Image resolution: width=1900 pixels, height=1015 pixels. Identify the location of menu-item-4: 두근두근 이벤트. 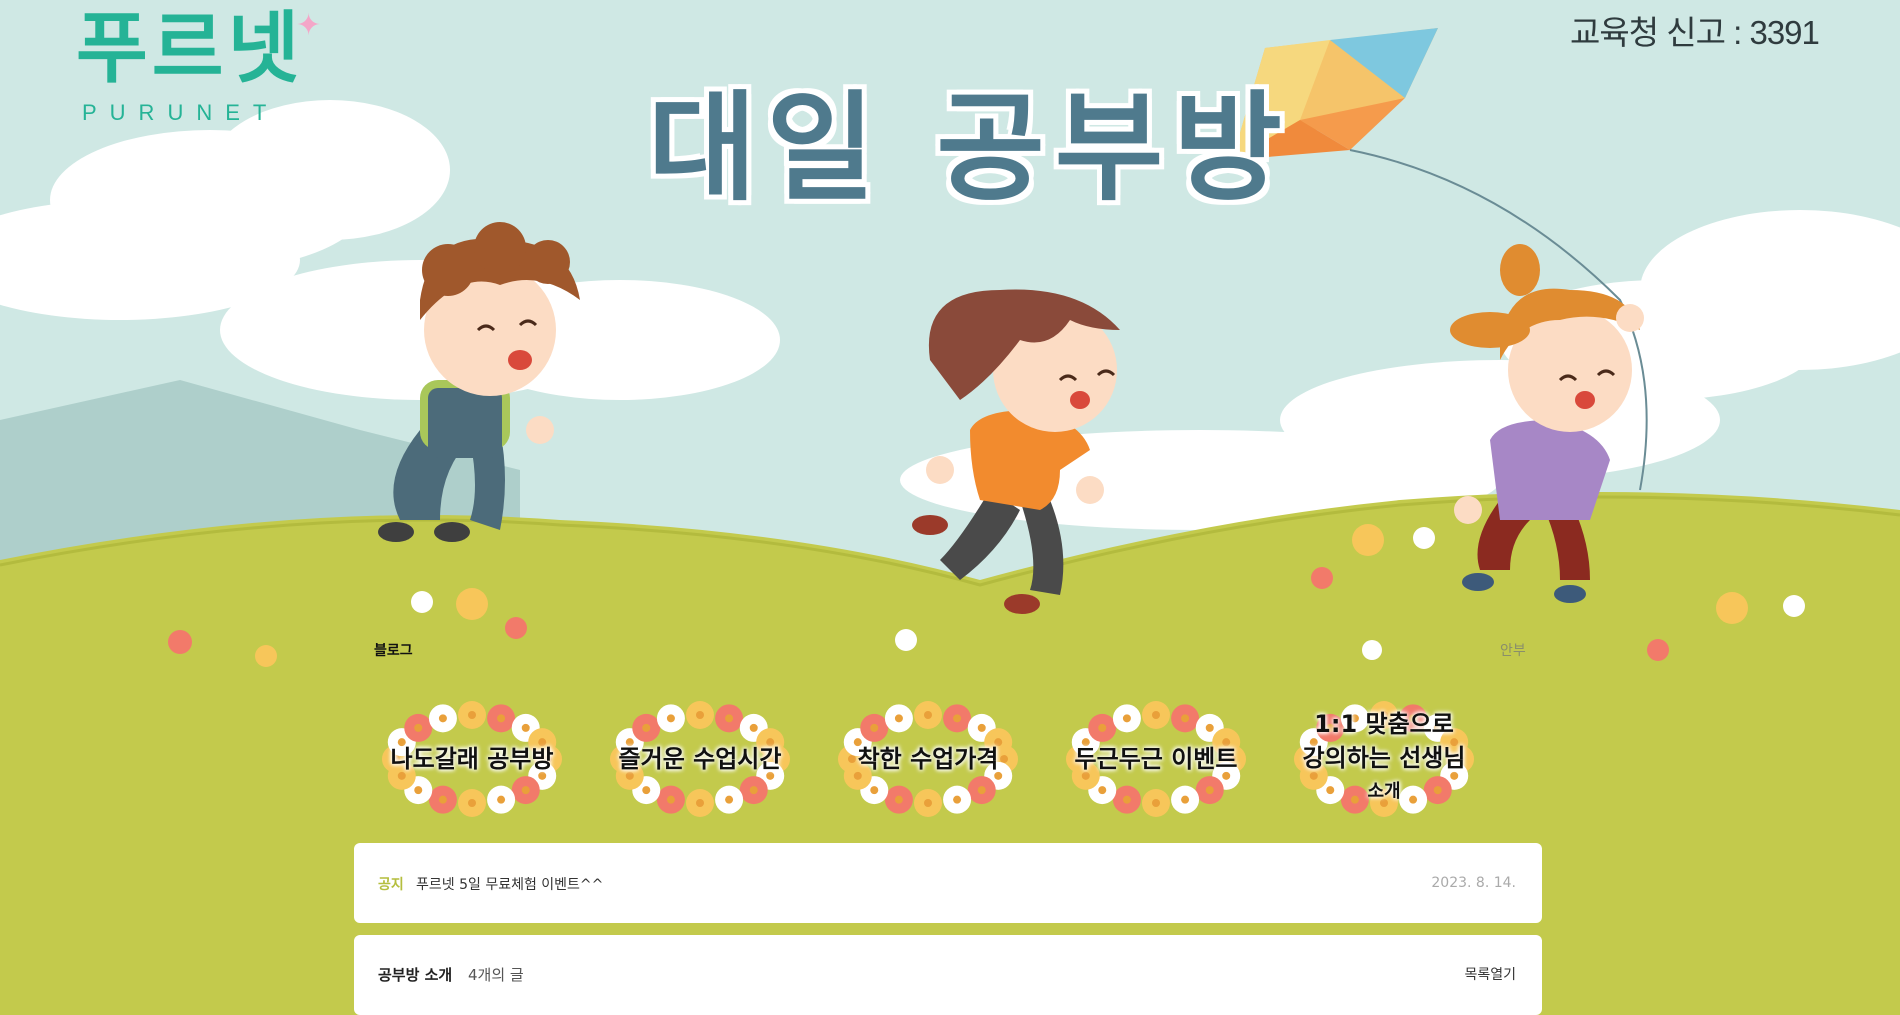
(1156, 759).